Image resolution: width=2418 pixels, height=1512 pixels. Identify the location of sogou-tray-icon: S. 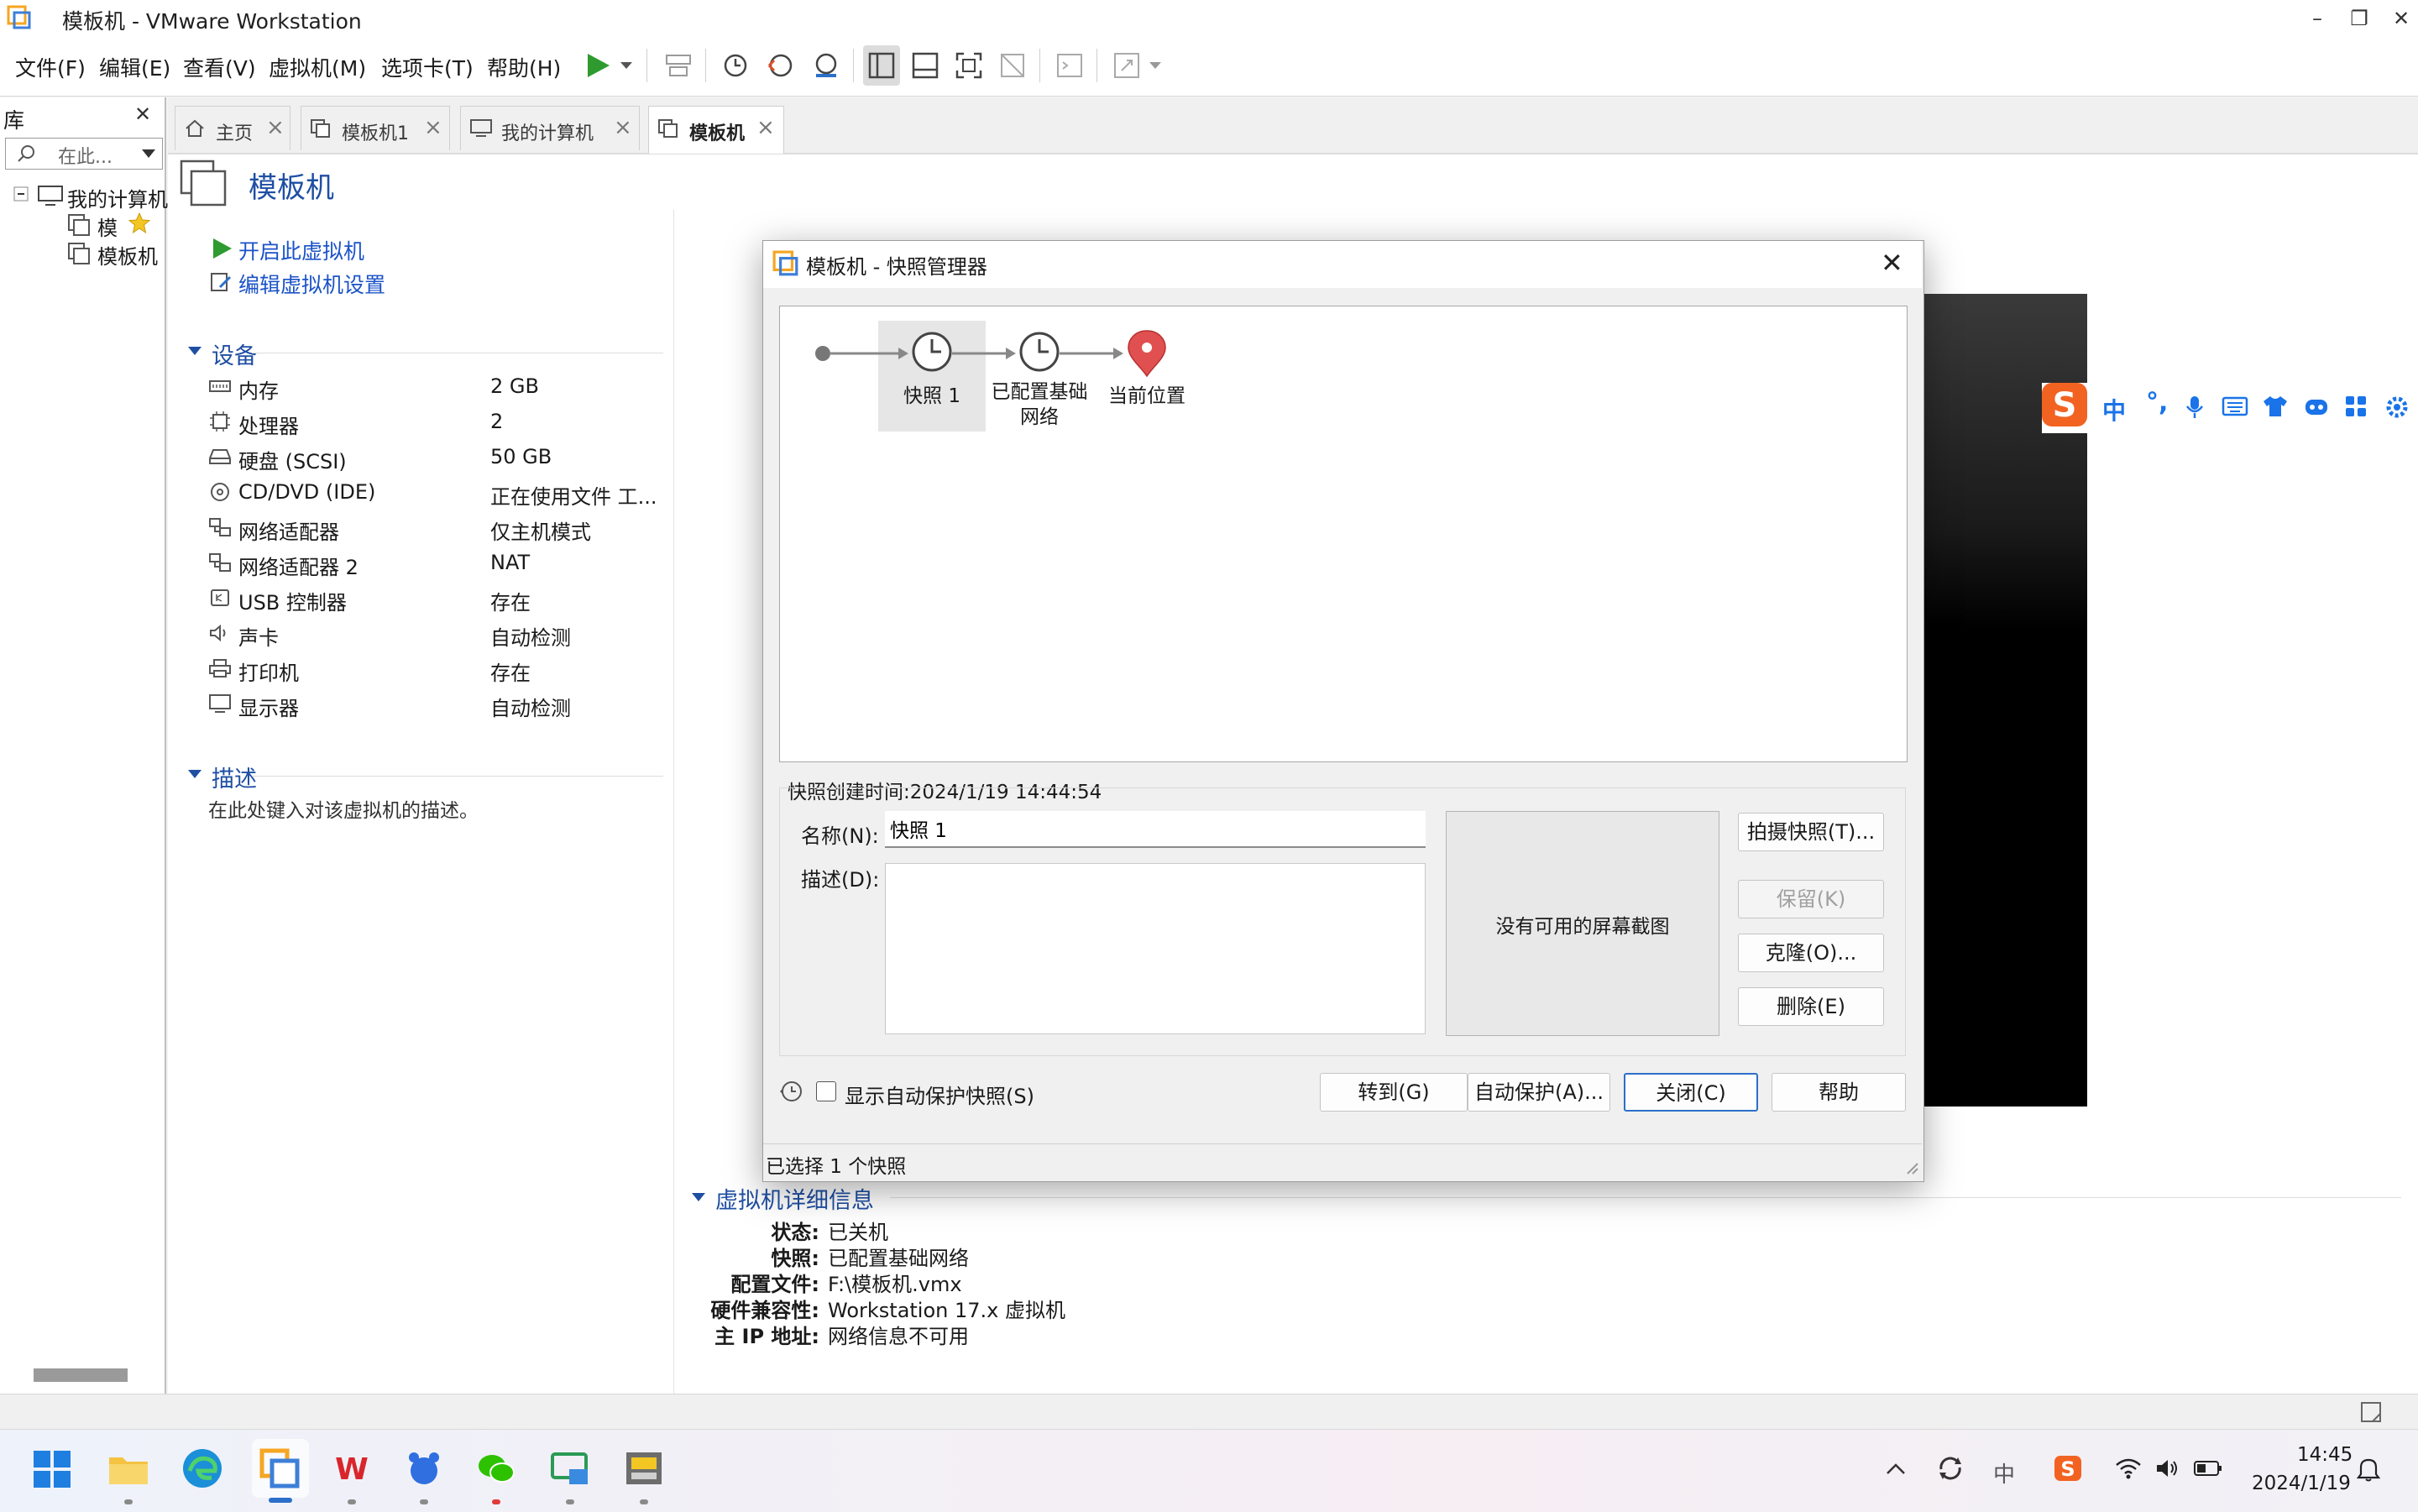
(2068, 1468).